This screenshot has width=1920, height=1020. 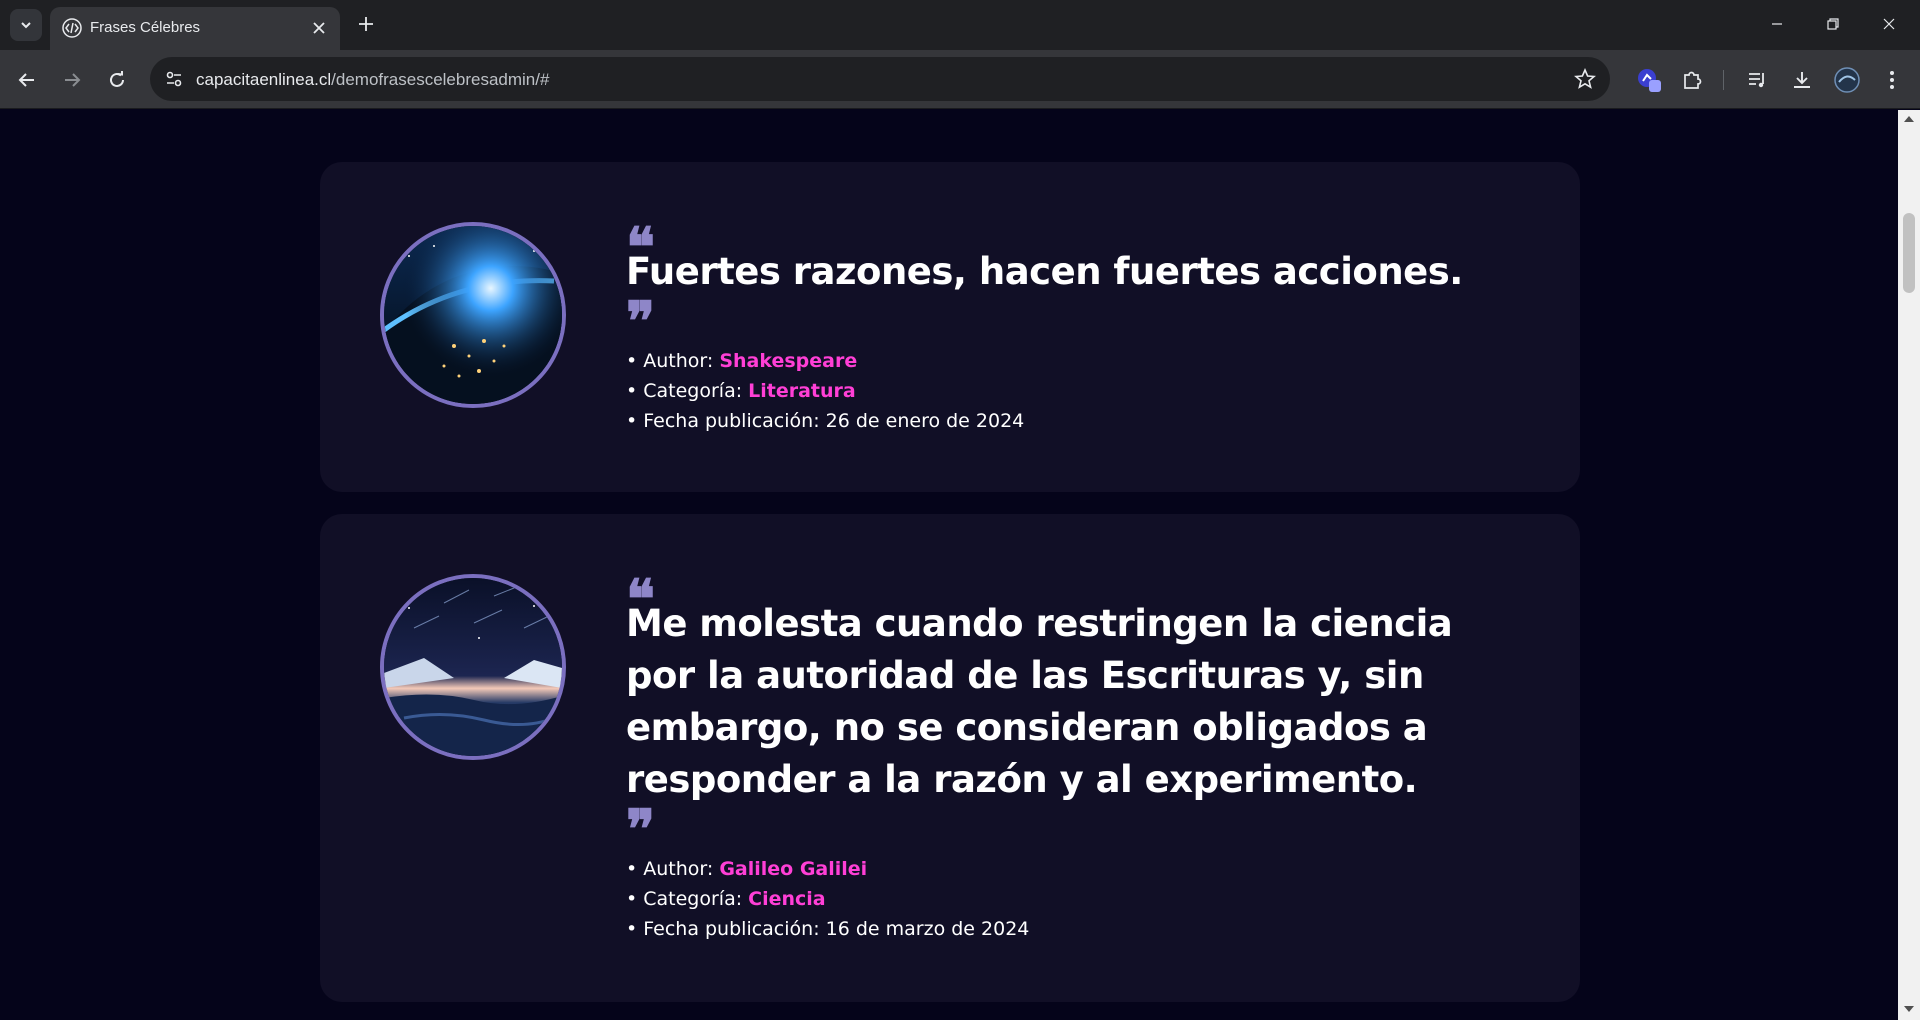 I want to click on minimize-icon, so click(x=1777, y=24).